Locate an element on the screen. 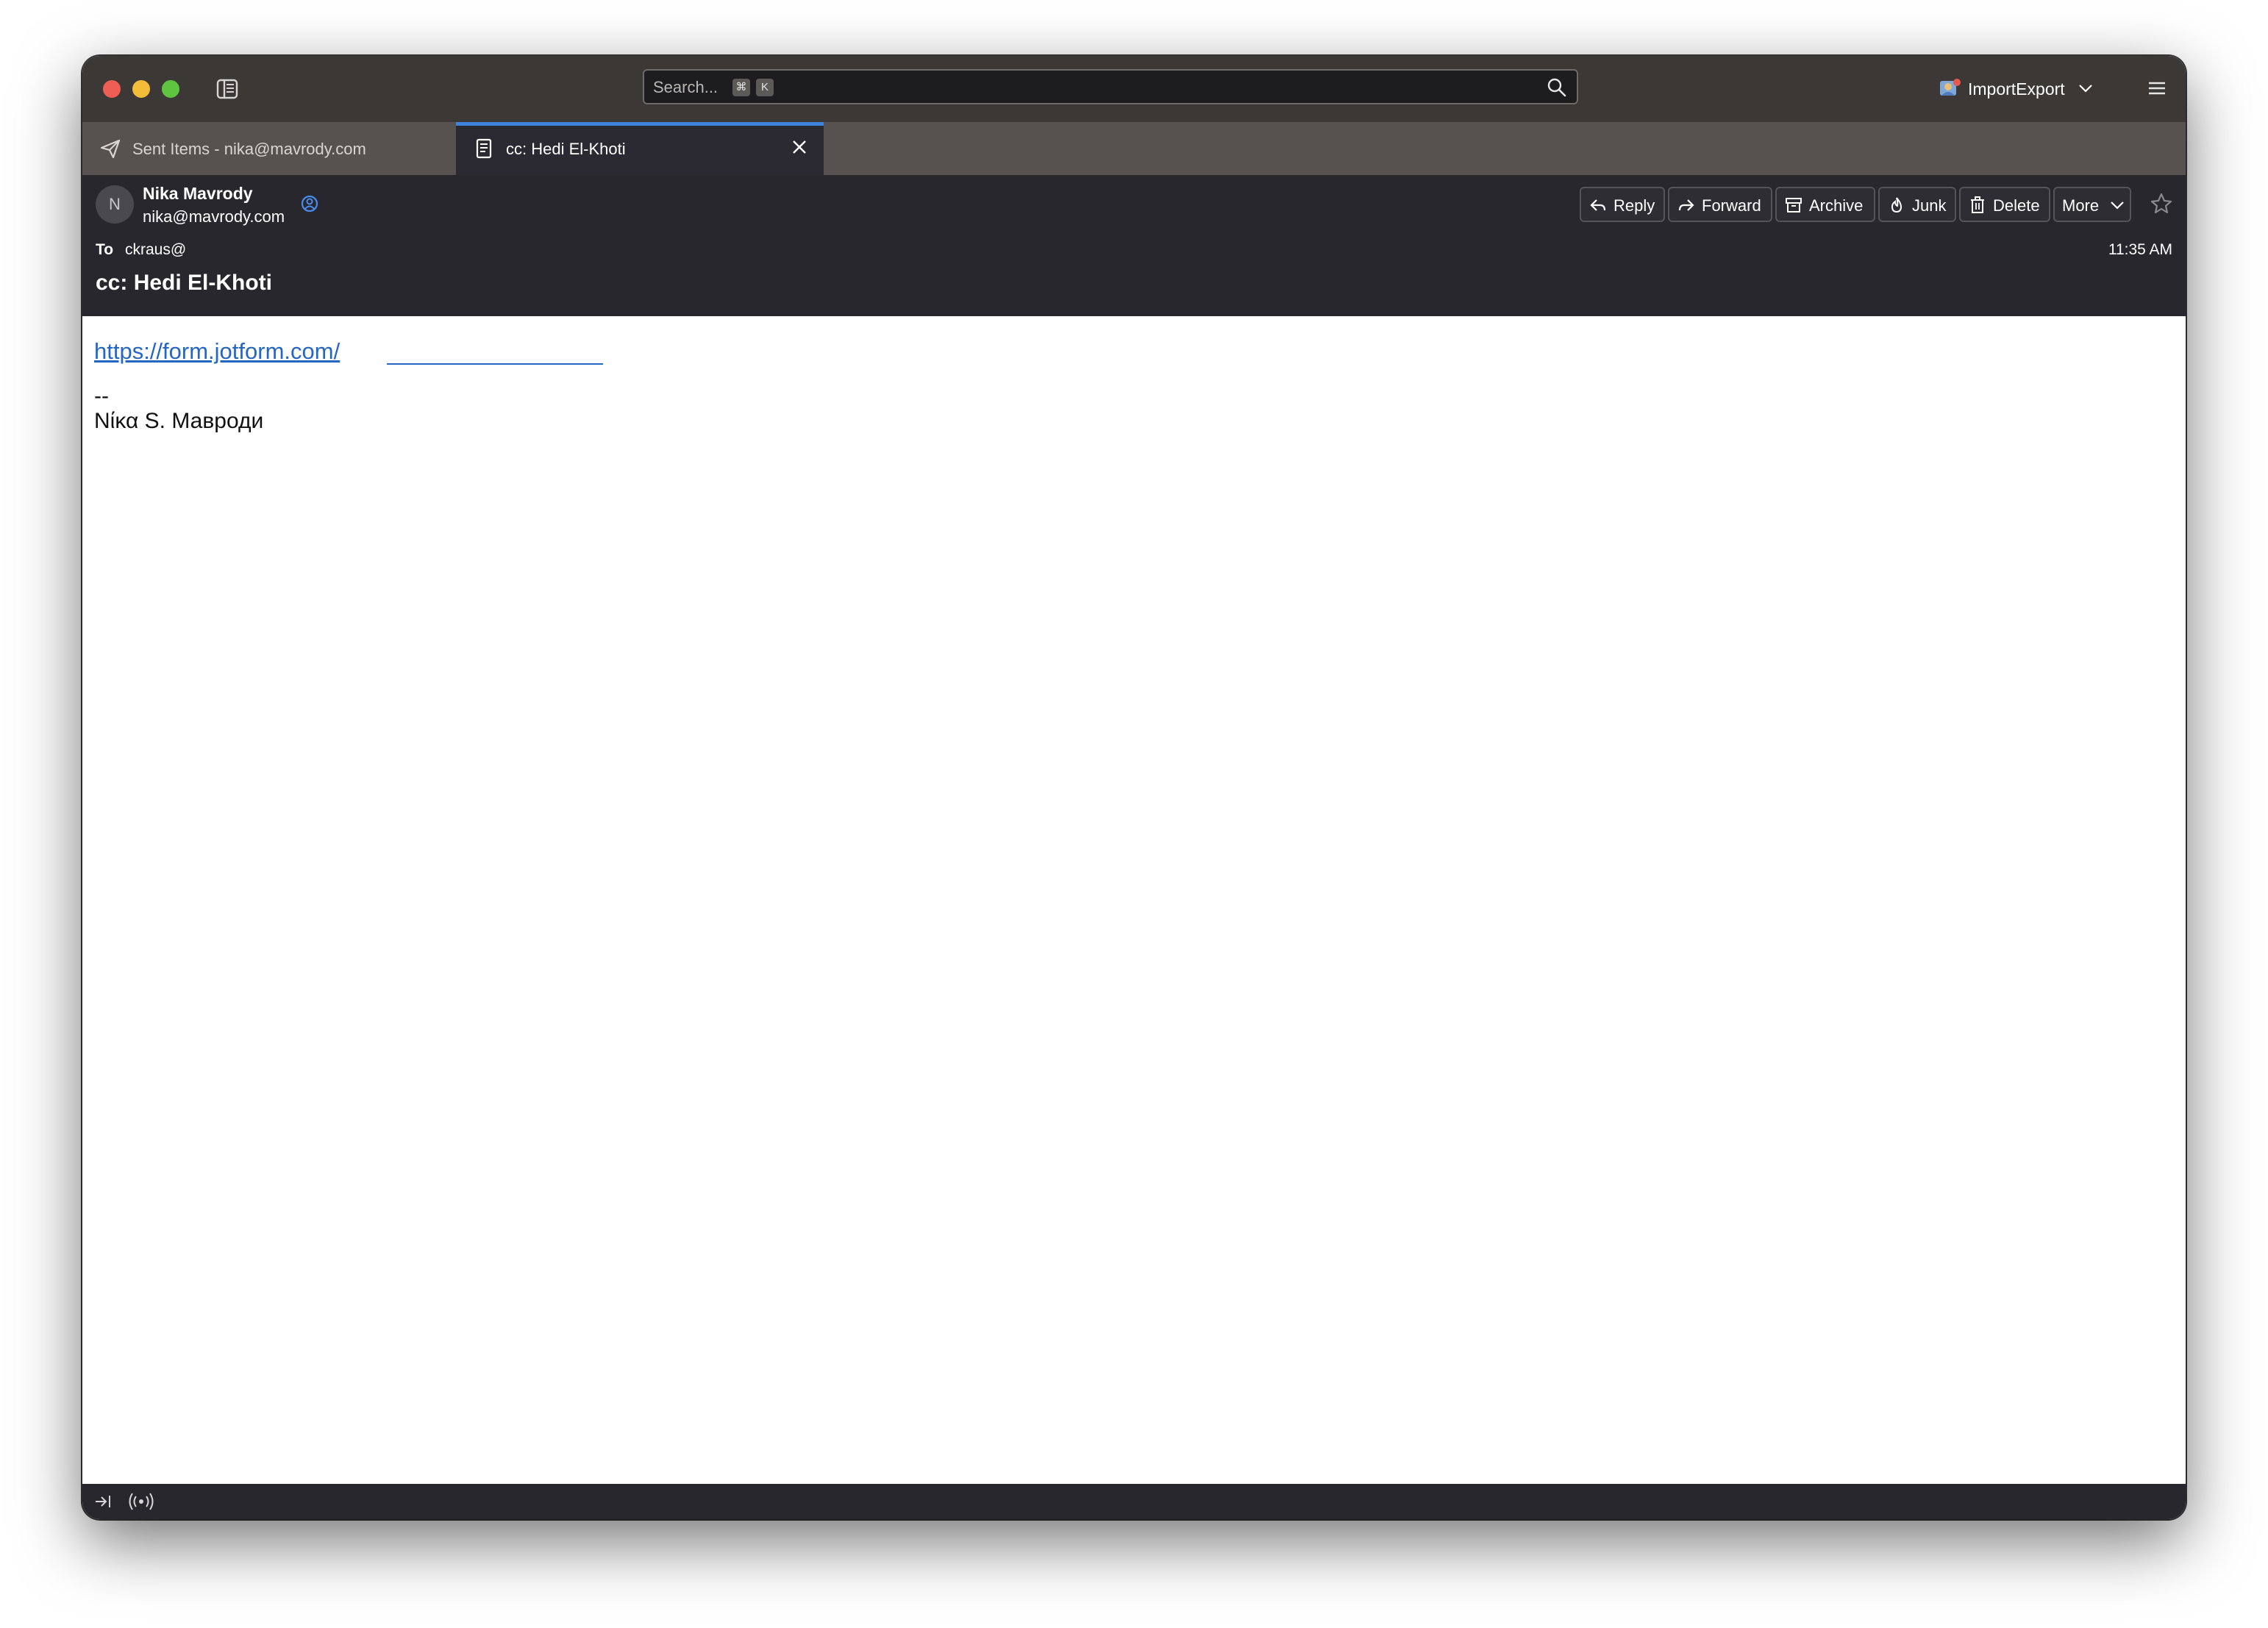 Image resolution: width=2268 pixels, height=1628 pixels. signature-name: Νίκα S. Мавроди is located at coordinates (179, 421).